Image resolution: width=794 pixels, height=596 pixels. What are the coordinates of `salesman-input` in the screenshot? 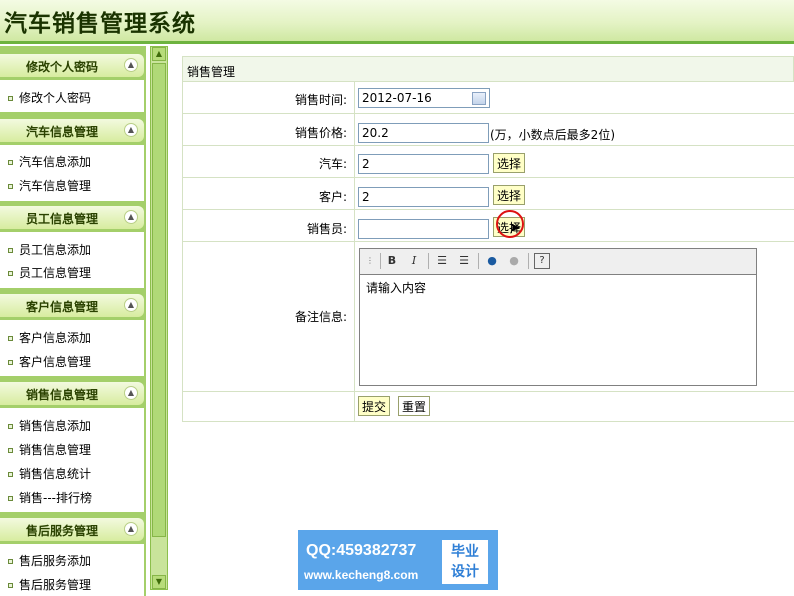 It's located at (423, 229).